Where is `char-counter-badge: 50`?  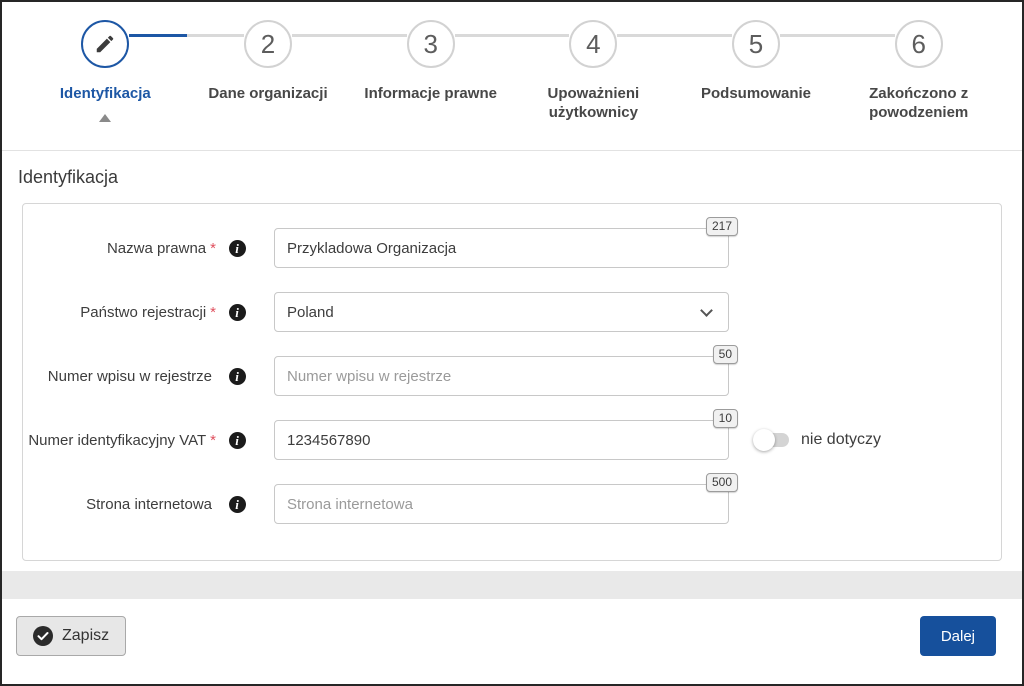
char-counter-badge: 50 is located at coordinates (725, 354).